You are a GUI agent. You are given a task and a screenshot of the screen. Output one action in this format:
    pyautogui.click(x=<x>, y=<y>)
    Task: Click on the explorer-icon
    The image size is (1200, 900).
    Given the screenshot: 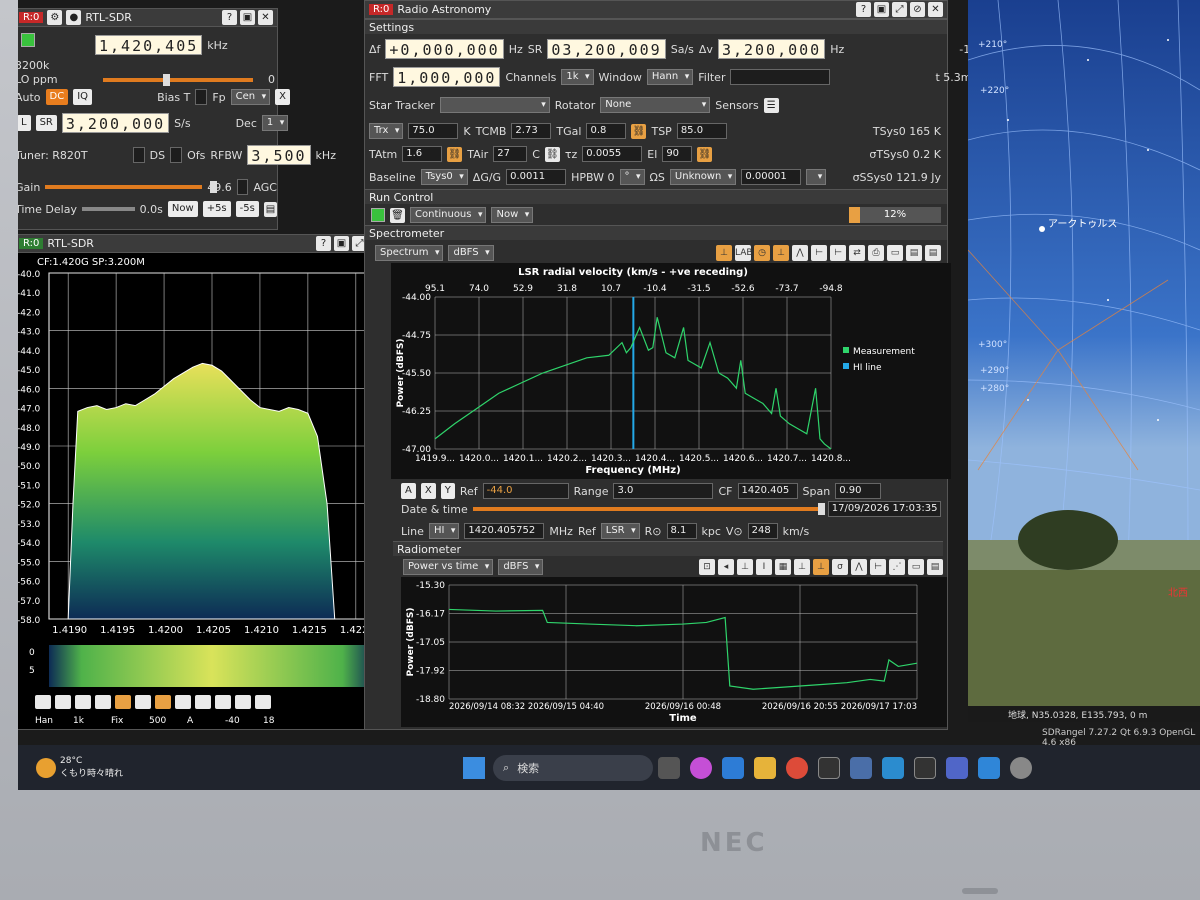 What is the action you would take?
    pyautogui.click(x=765, y=767)
    